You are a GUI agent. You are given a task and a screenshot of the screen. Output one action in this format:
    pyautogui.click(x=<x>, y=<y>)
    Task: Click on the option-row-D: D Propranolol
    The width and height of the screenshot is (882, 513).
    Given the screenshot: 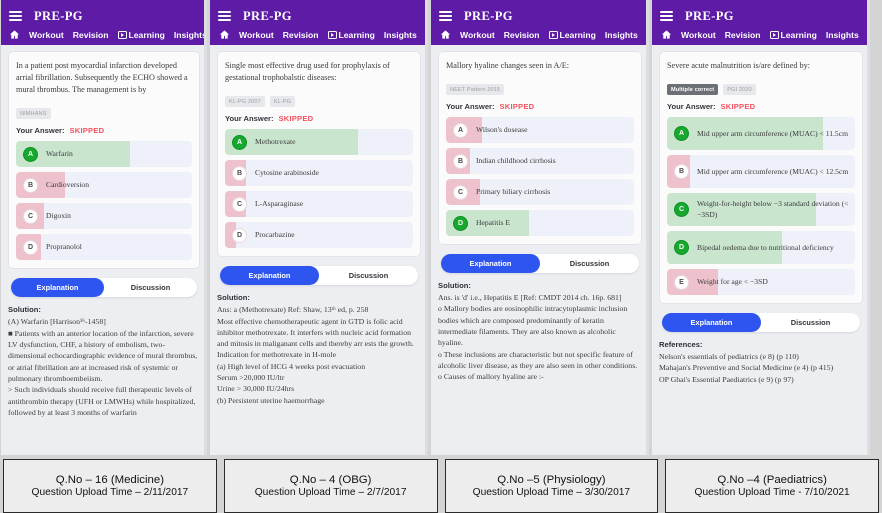 What is the action you would take?
    pyautogui.click(x=104, y=247)
    